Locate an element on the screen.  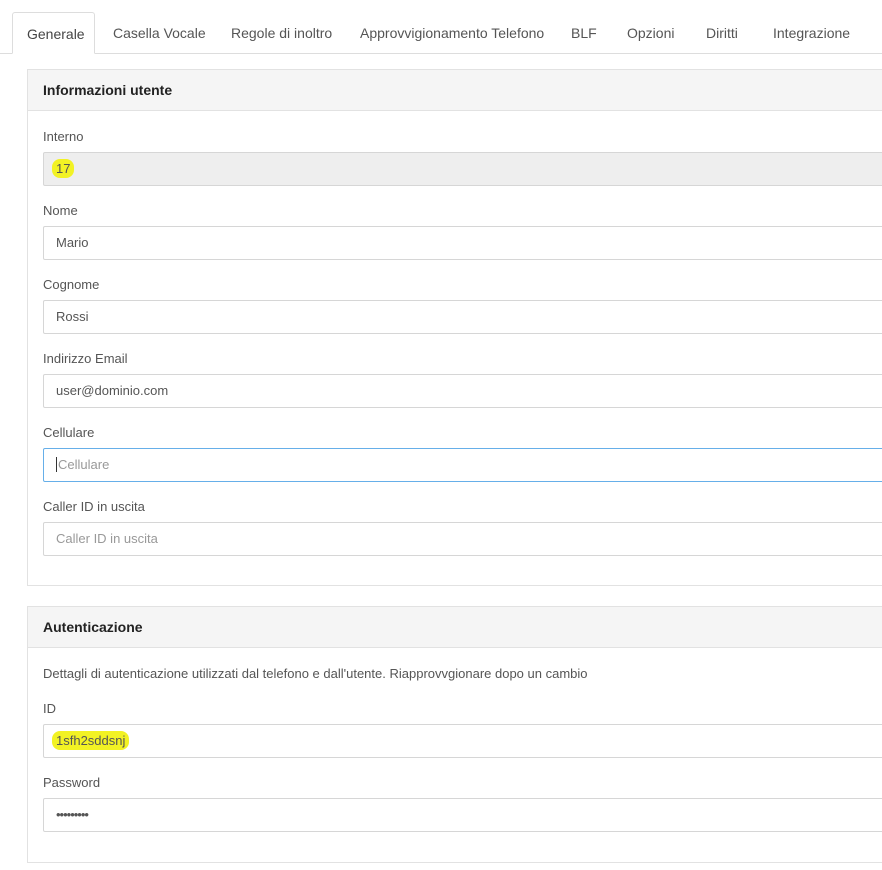
password-field: ••••••••• is located at coordinates (462, 815).